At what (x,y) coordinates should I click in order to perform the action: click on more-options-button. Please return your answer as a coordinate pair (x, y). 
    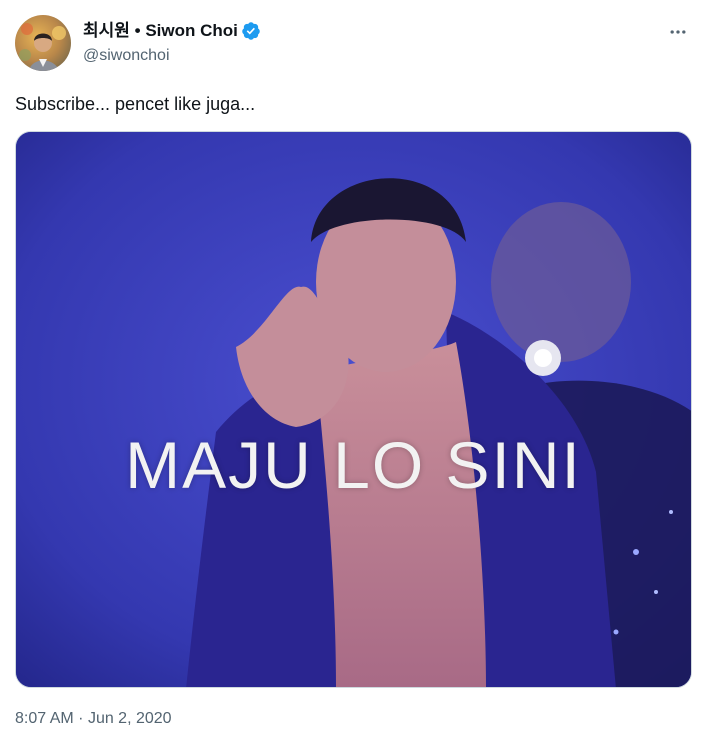
    Looking at the image, I should click on (678, 32).